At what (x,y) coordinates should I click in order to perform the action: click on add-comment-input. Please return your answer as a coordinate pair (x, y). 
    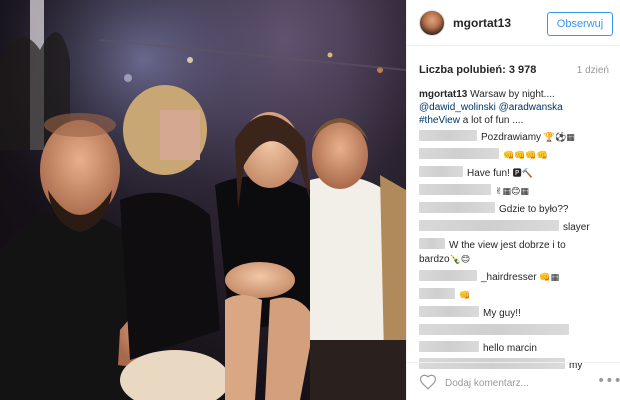
    Looking at the image, I should click on (515, 383).